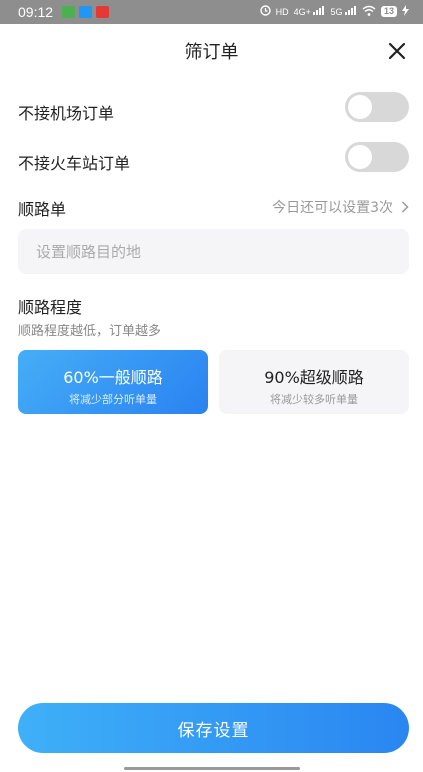 Image resolution: width=423 pixels, height=772 pixels. Describe the element at coordinates (314, 399) in the screenshot. I see `option-desc: 将减少较多听单量` at that location.